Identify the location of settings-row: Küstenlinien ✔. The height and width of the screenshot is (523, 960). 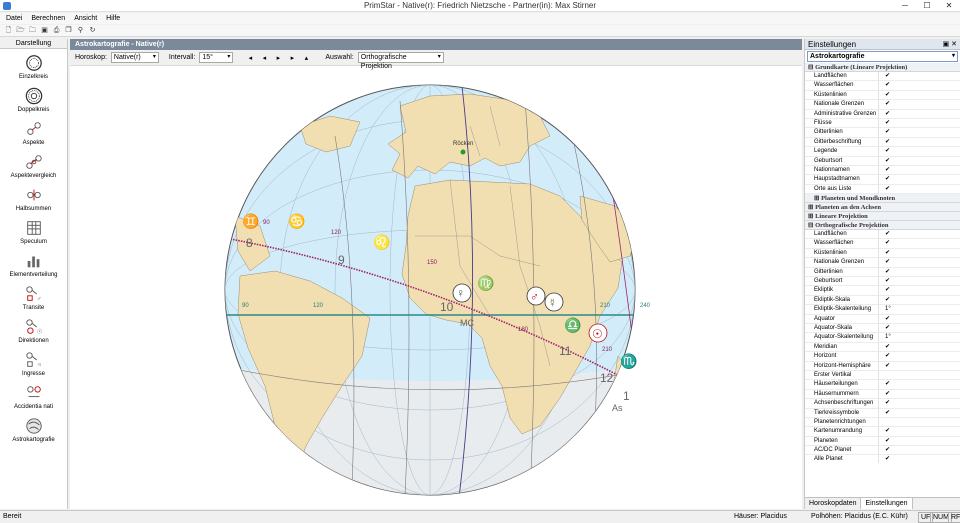
(882, 95).